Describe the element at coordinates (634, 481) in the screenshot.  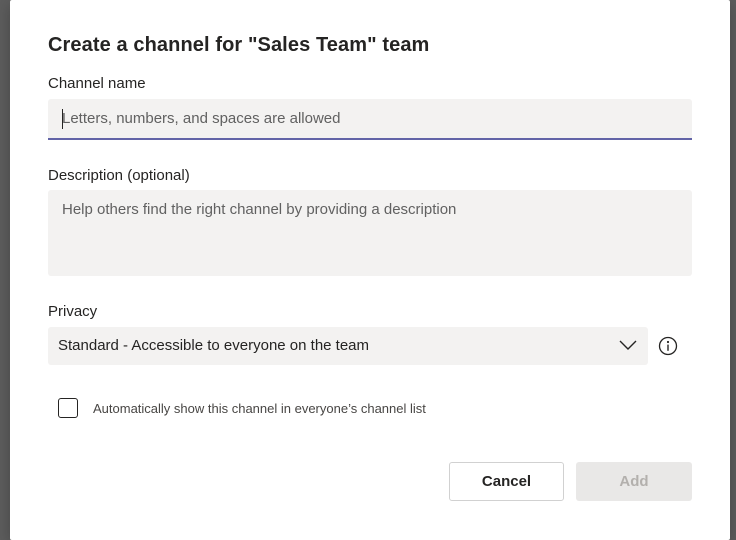
I see `add-button: Add` at that location.